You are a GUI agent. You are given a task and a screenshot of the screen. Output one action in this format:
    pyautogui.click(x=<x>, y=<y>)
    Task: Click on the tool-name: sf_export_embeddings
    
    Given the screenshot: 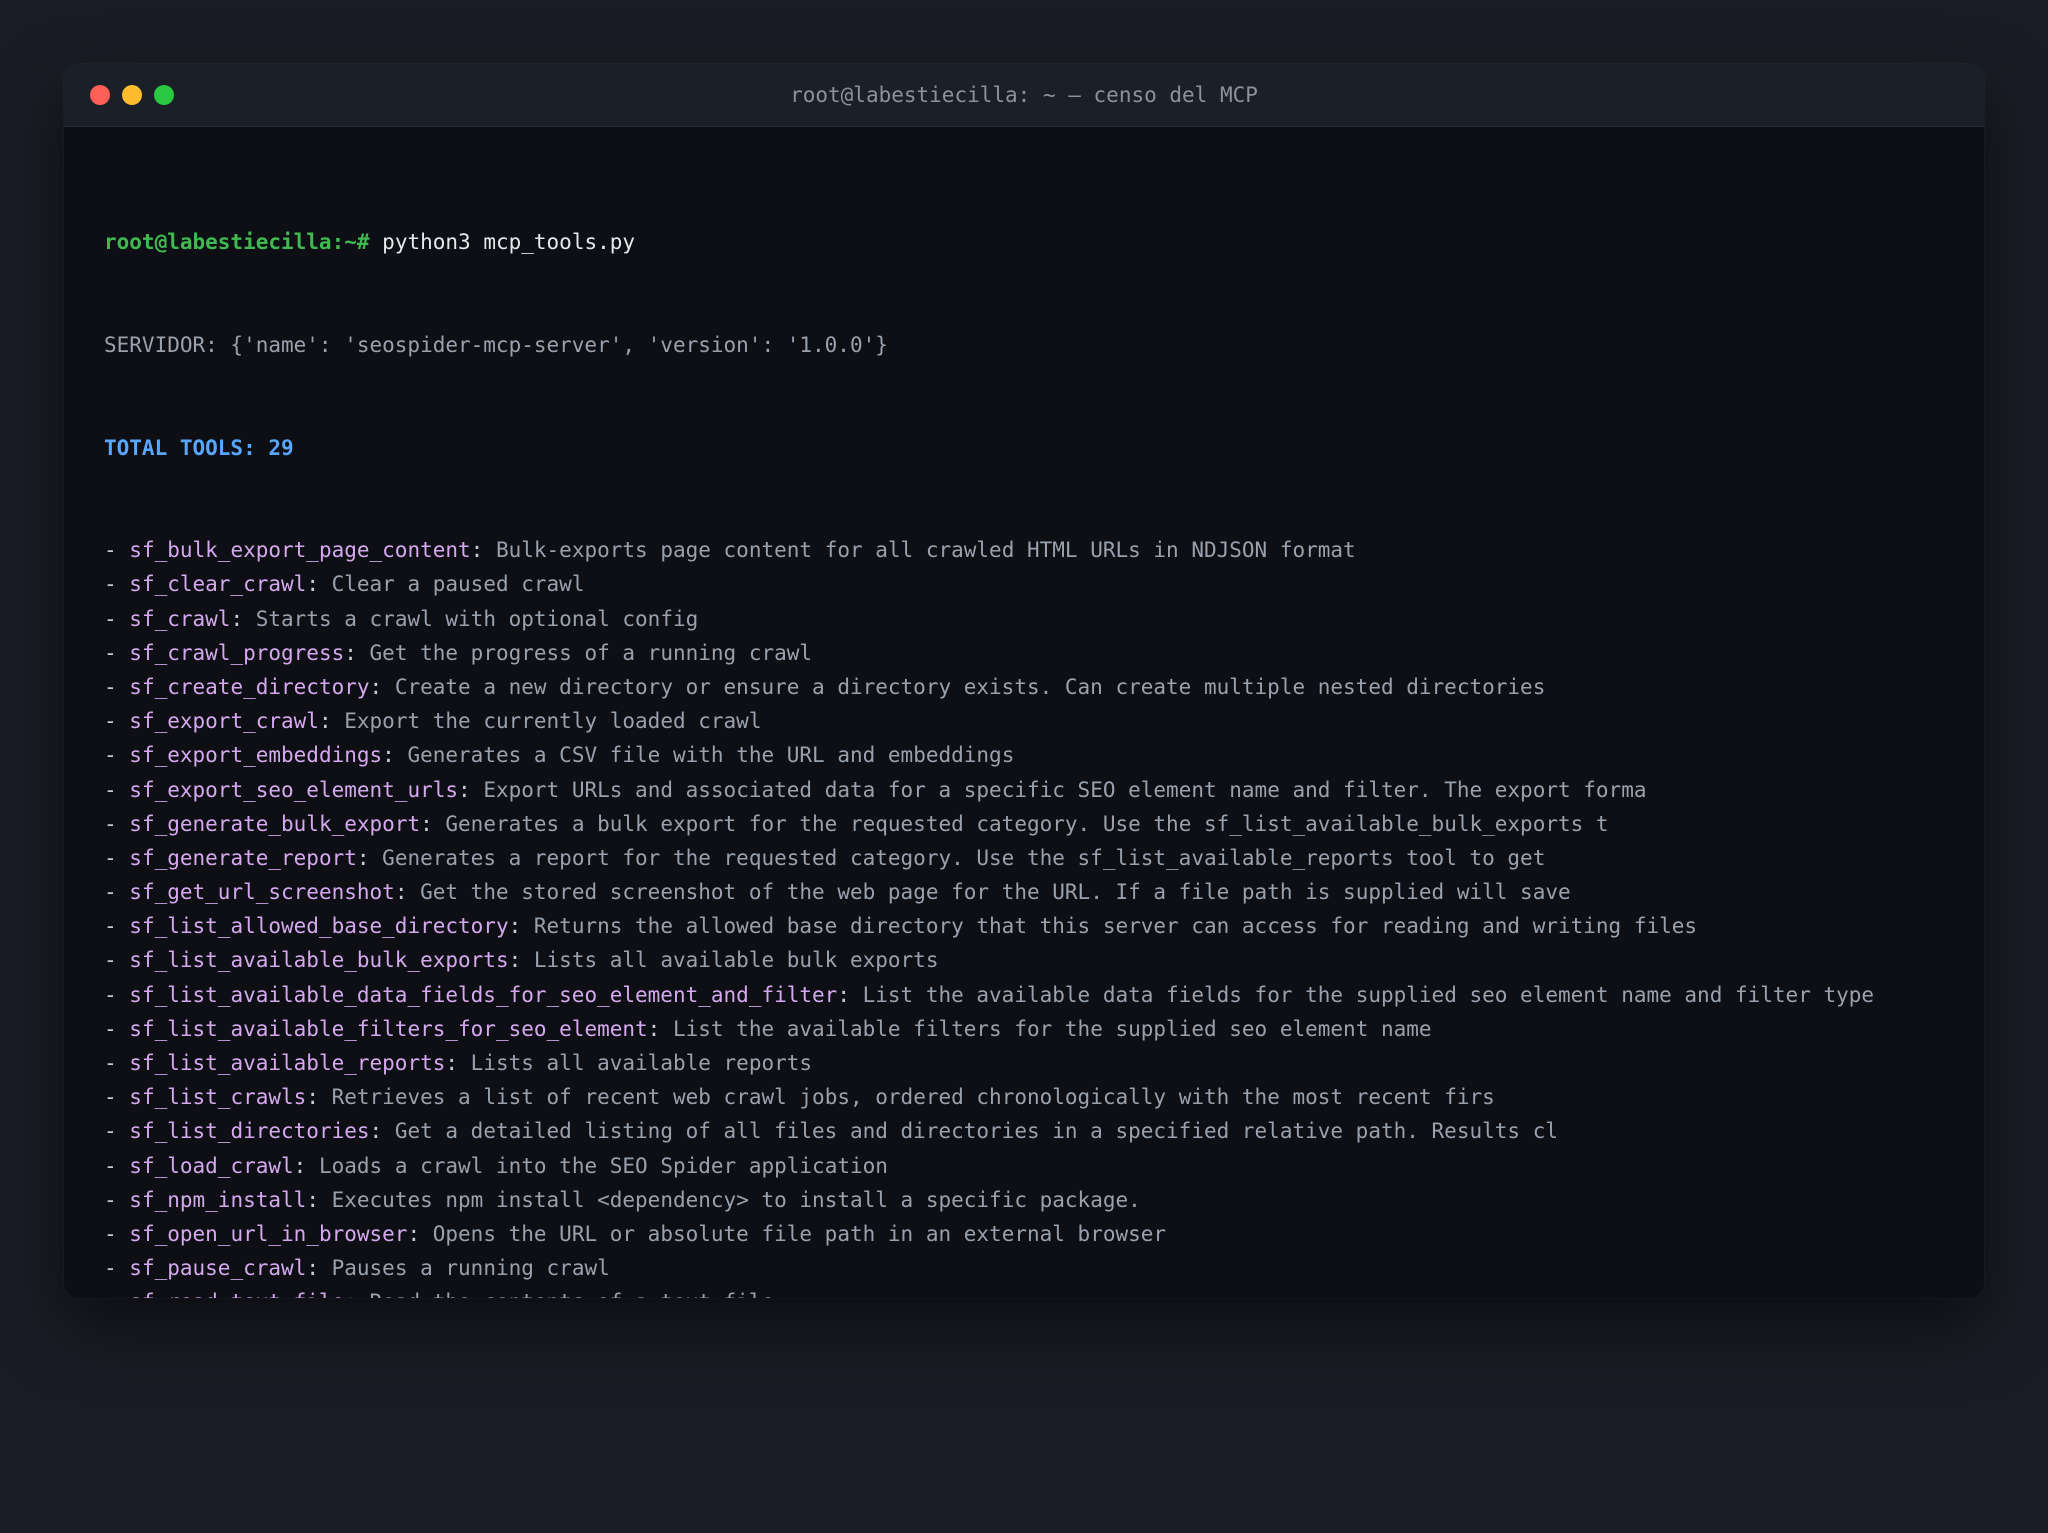 What is the action you would take?
    pyautogui.click(x=256, y=755)
    